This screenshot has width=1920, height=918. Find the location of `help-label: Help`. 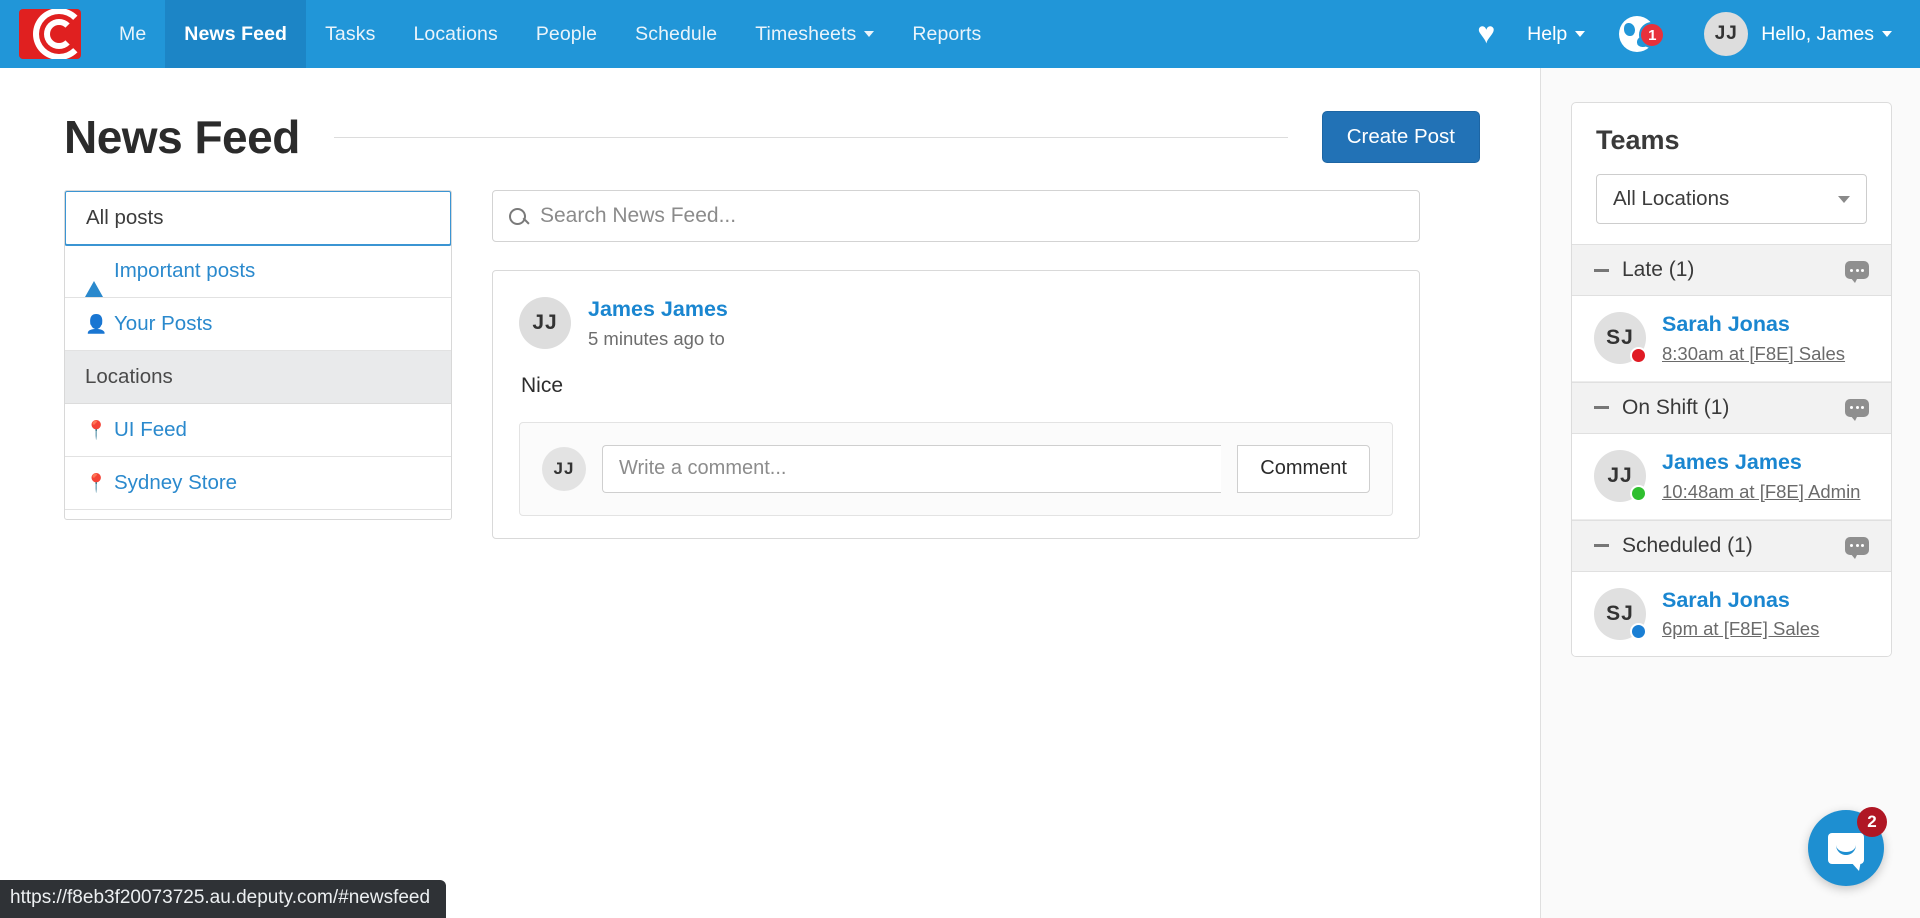

help-label: Help is located at coordinates (1547, 33).